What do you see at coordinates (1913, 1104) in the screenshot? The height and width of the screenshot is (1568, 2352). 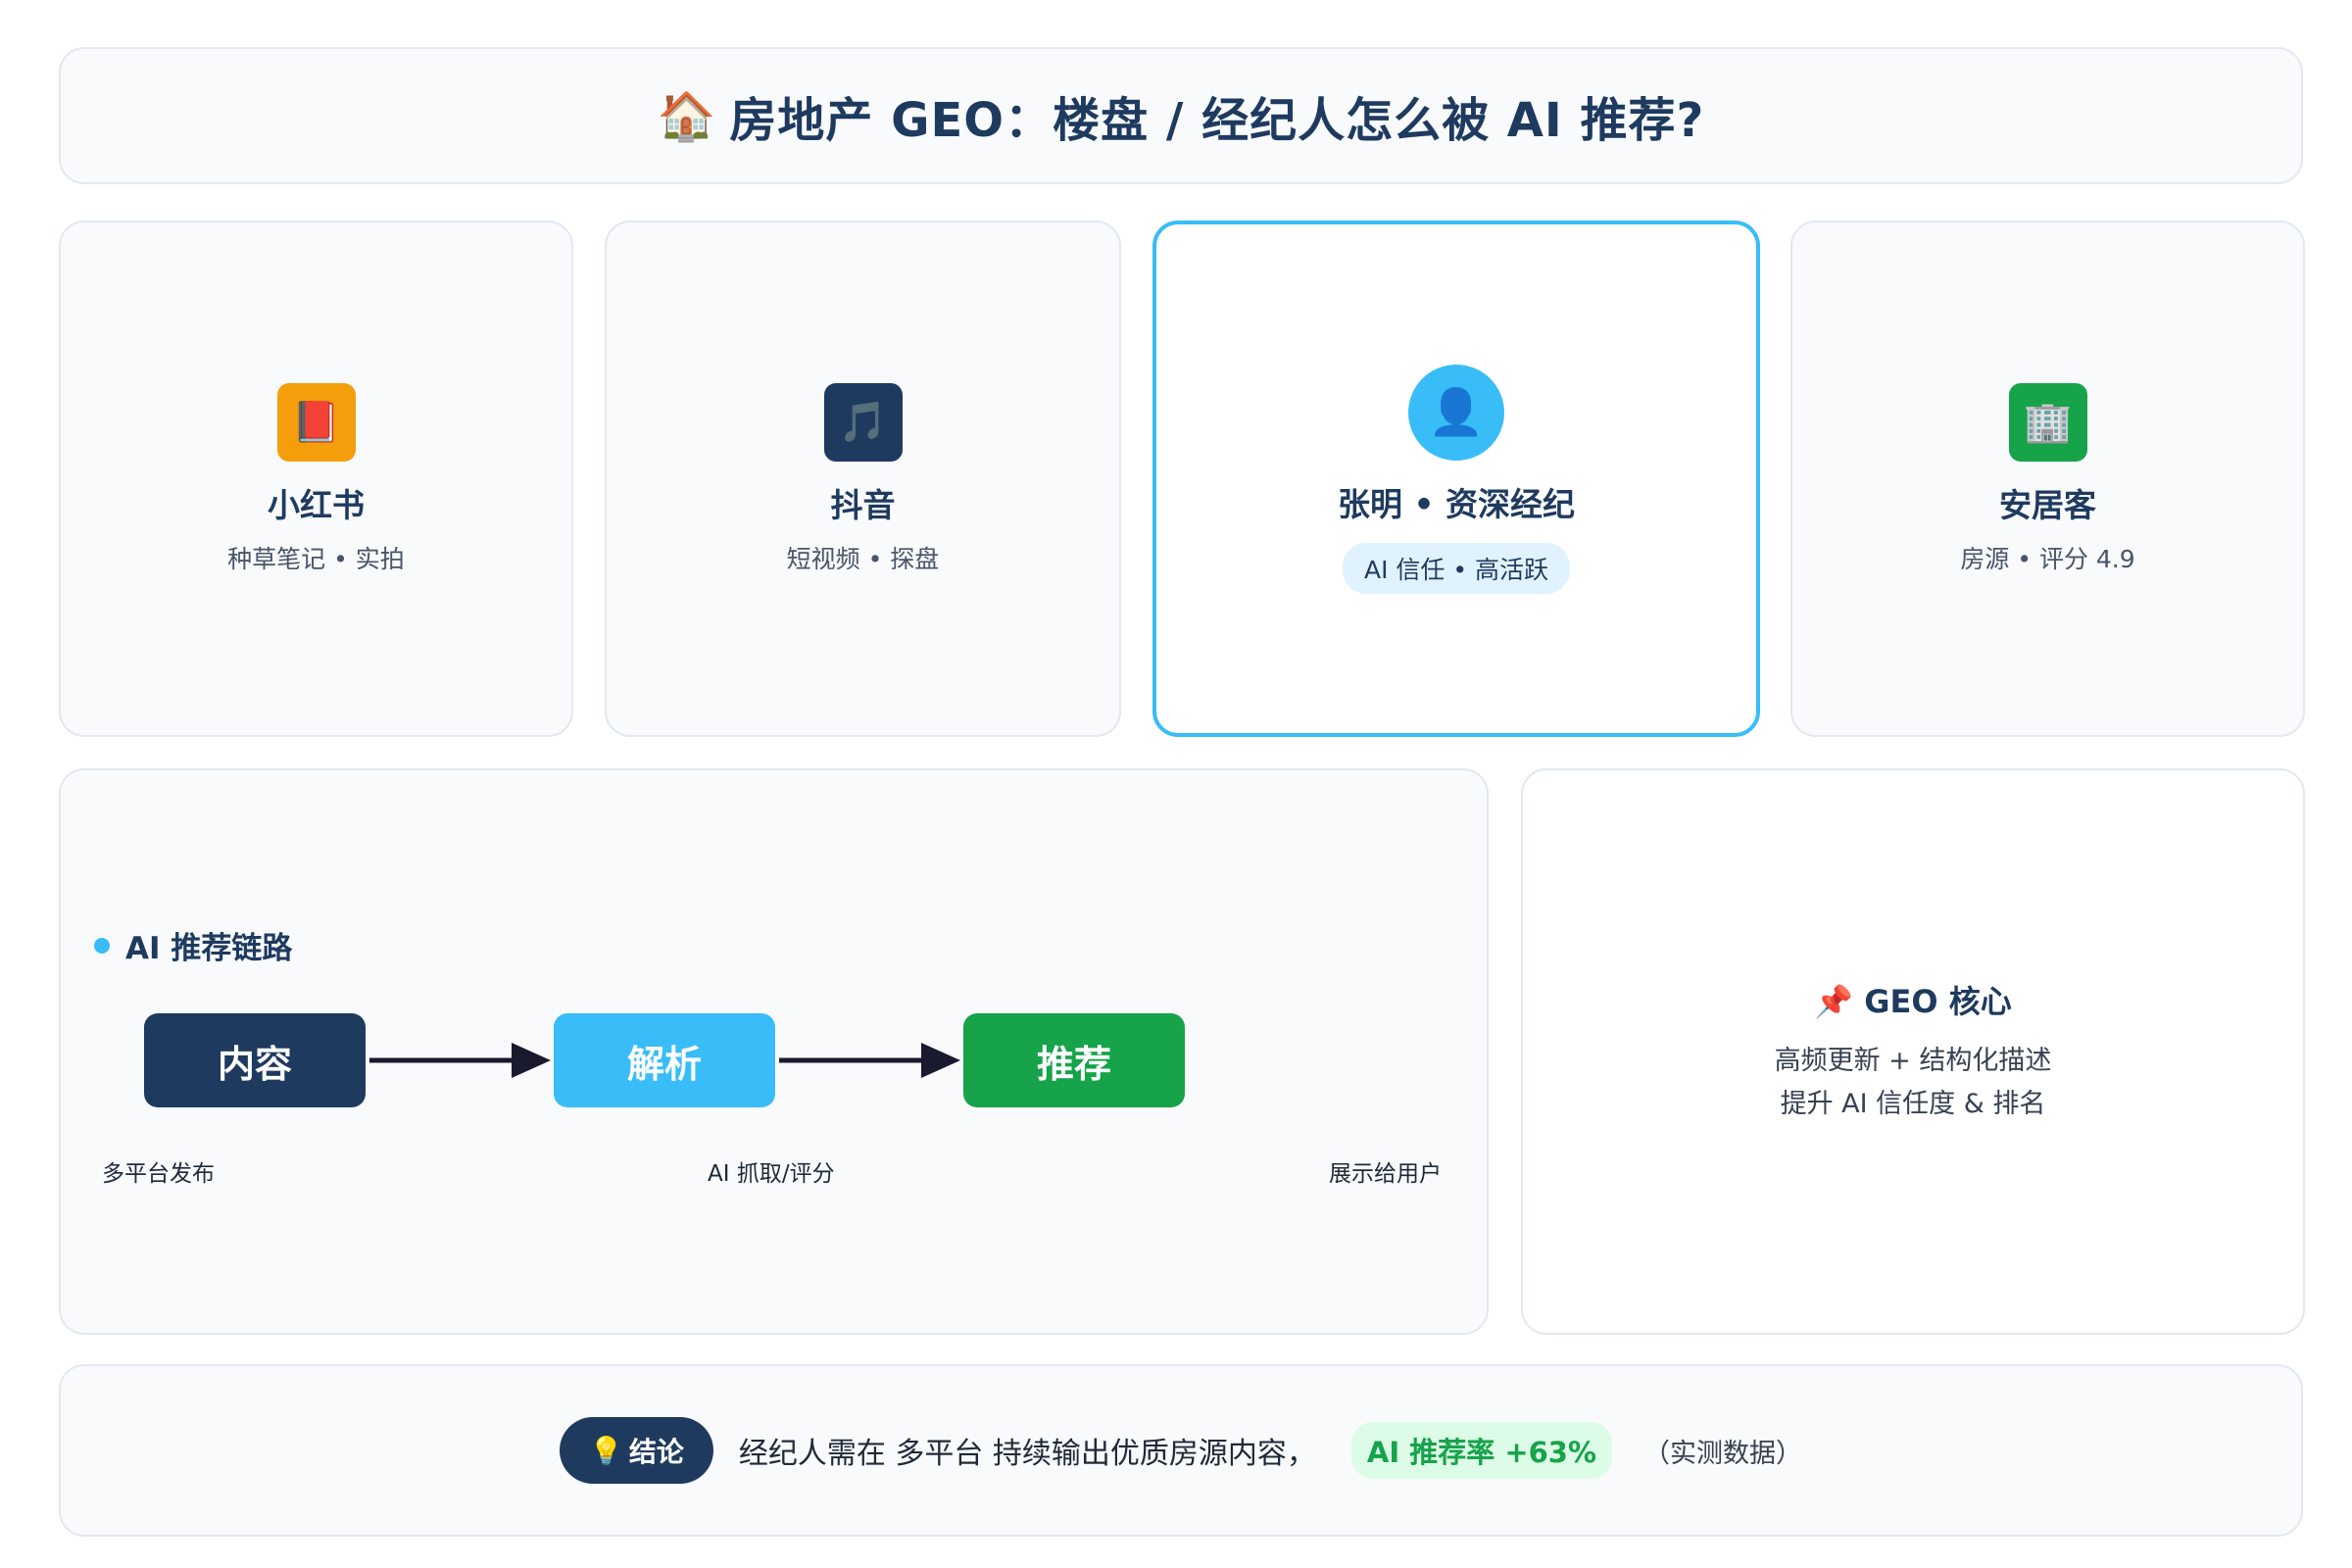 I see `core-line-2: 提升 AI 信任度 & 排名` at bounding box center [1913, 1104].